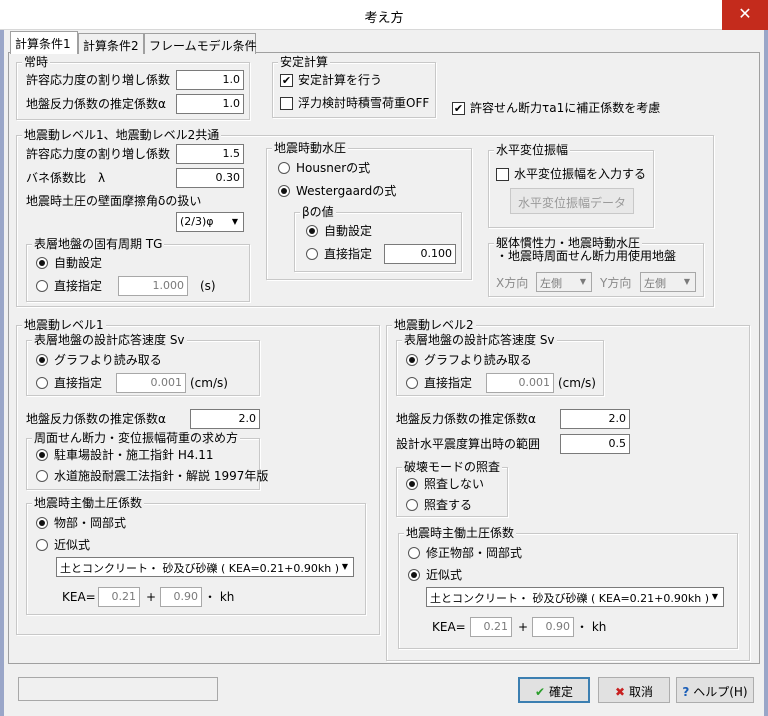  I want to click on displacement-checkbox, so click(502, 174).